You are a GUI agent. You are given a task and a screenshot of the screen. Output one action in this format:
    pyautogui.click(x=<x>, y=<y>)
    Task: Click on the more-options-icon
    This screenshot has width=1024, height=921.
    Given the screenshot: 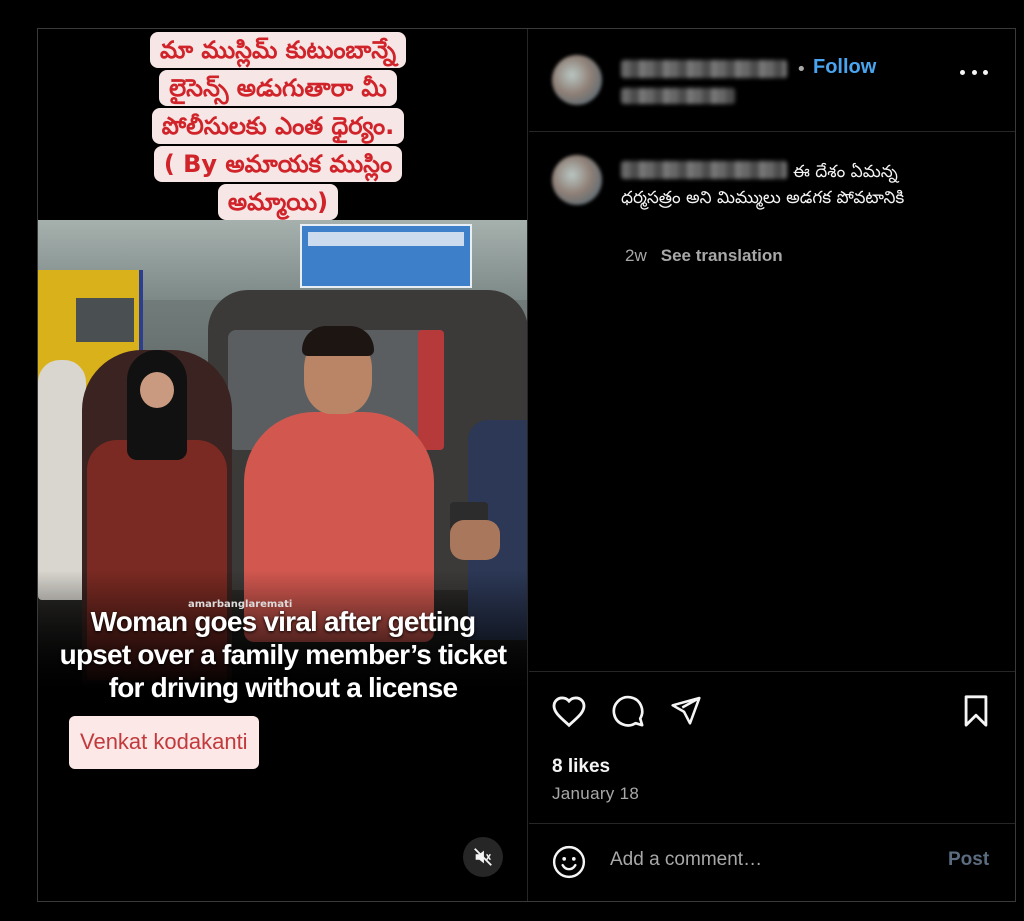 What is the action you would take?
    pyautogui.click(x=974, y=72)
    